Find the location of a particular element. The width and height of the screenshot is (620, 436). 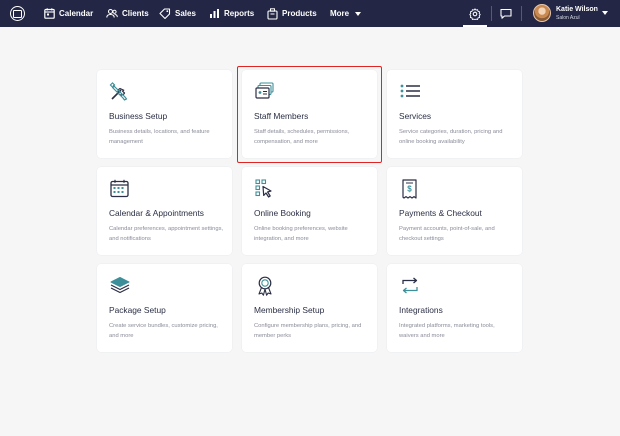

calendar-grid-icon is located at coordinates (119, 188).